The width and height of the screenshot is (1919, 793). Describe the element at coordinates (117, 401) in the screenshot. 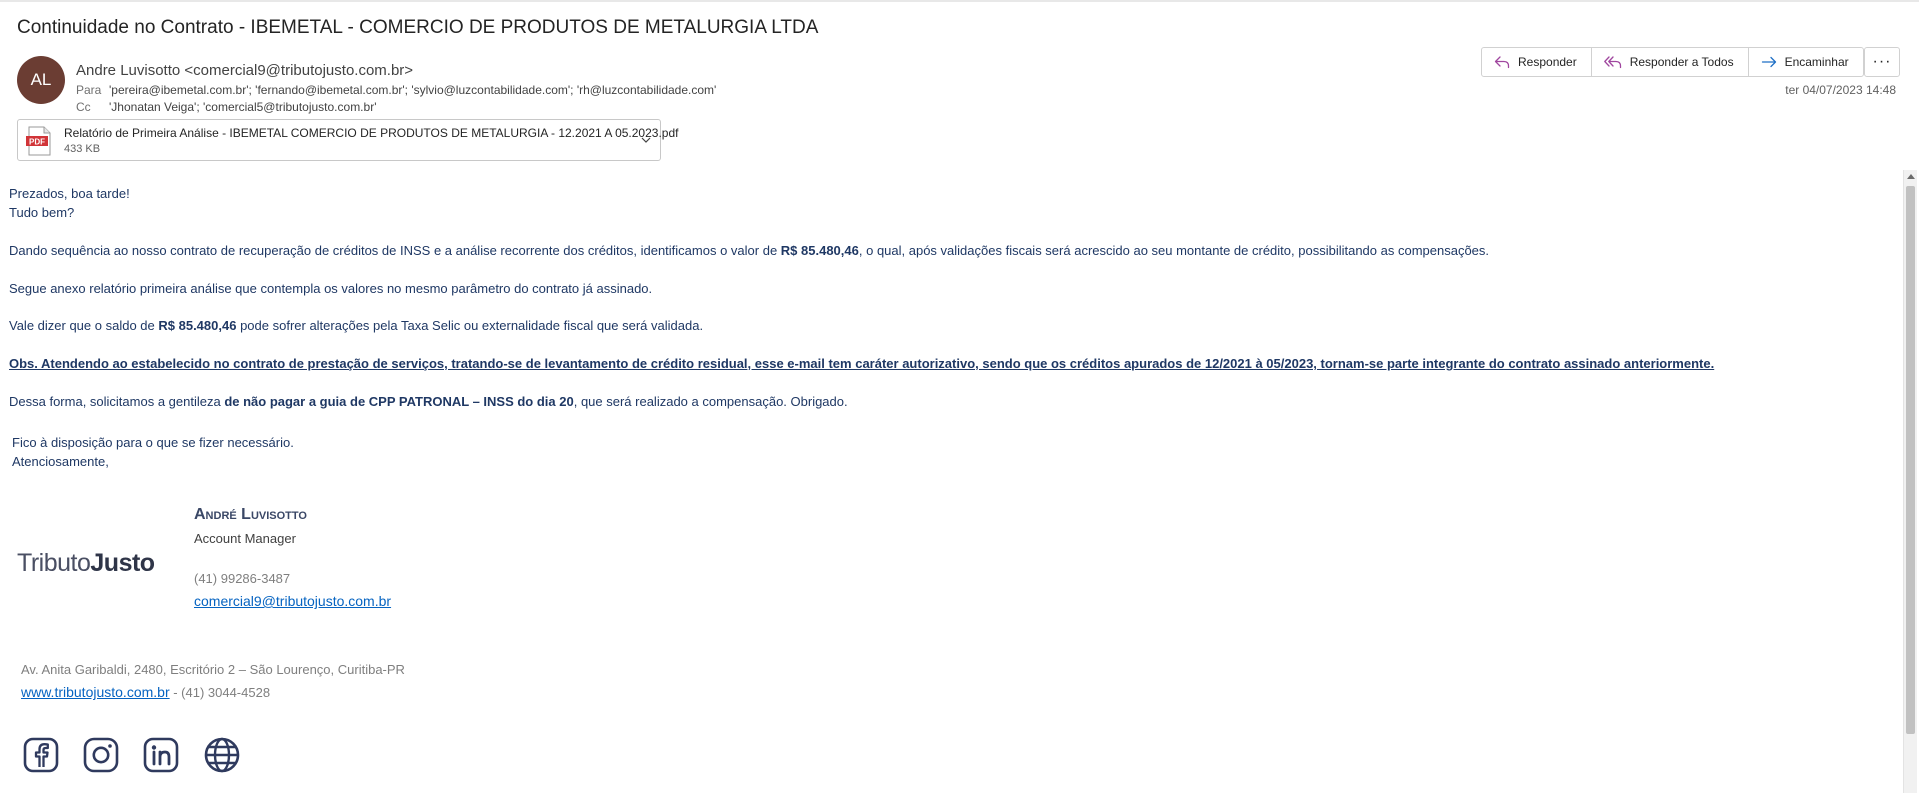

I see `paragraph-4-start: Dessa forma, solicitamos a gentileza` at that location.